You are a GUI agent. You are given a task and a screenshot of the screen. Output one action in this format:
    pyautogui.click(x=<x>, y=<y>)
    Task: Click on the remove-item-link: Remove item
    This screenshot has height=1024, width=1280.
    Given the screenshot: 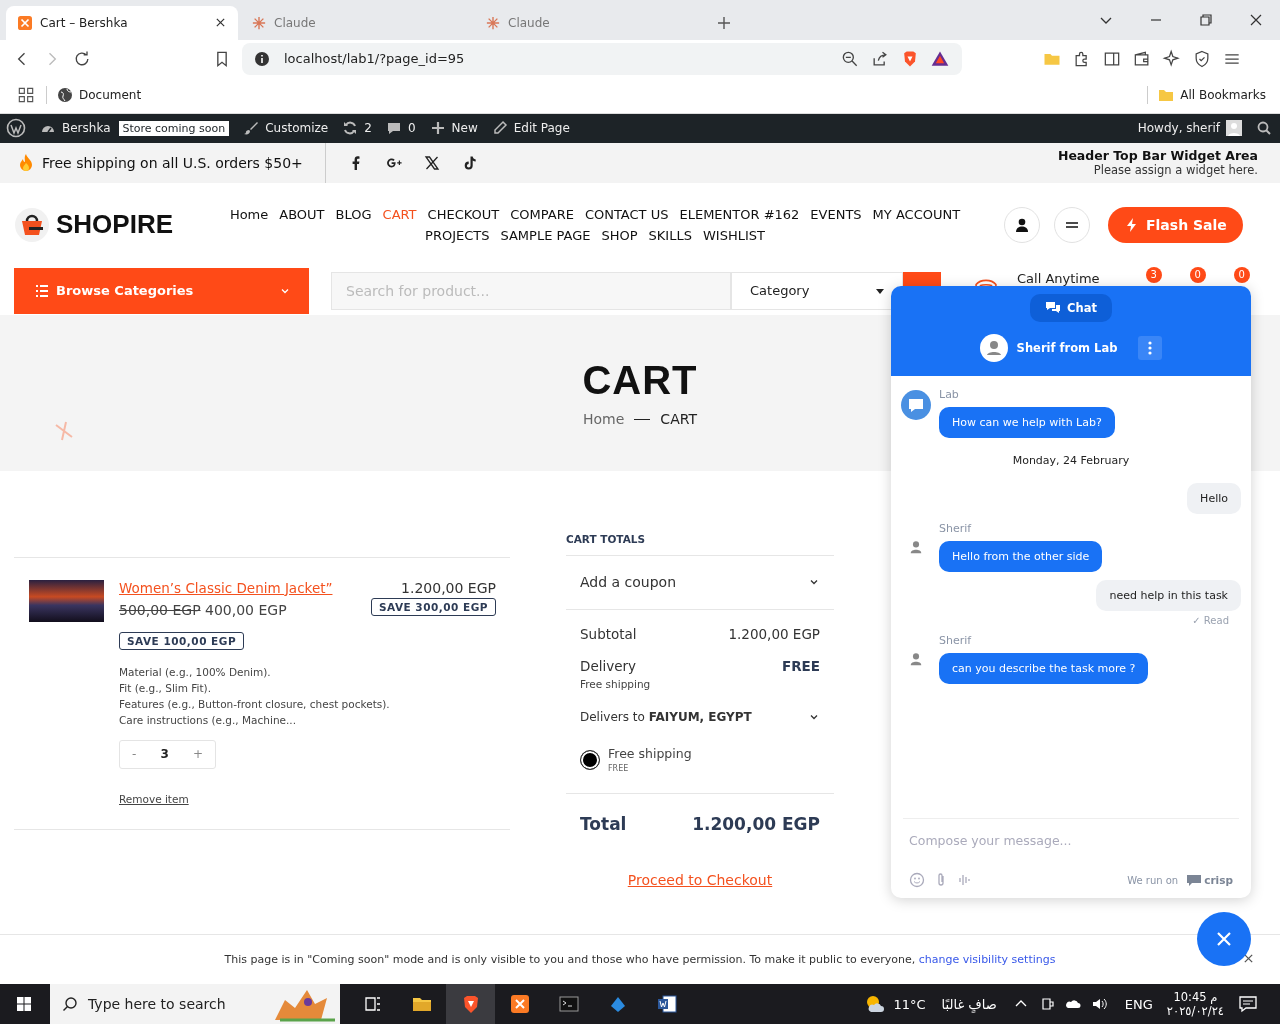 What is the action you would take?
    pyautogui.click(x=154, y=798)
    